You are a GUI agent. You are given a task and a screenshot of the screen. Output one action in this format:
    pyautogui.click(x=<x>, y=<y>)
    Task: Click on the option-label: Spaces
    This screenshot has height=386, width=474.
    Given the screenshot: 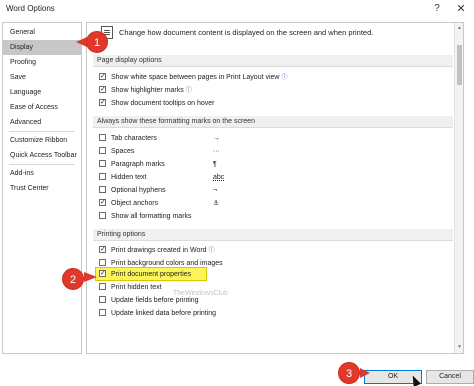 What is the action you would take?
    pyautogui.click(x=123, y=151)
    